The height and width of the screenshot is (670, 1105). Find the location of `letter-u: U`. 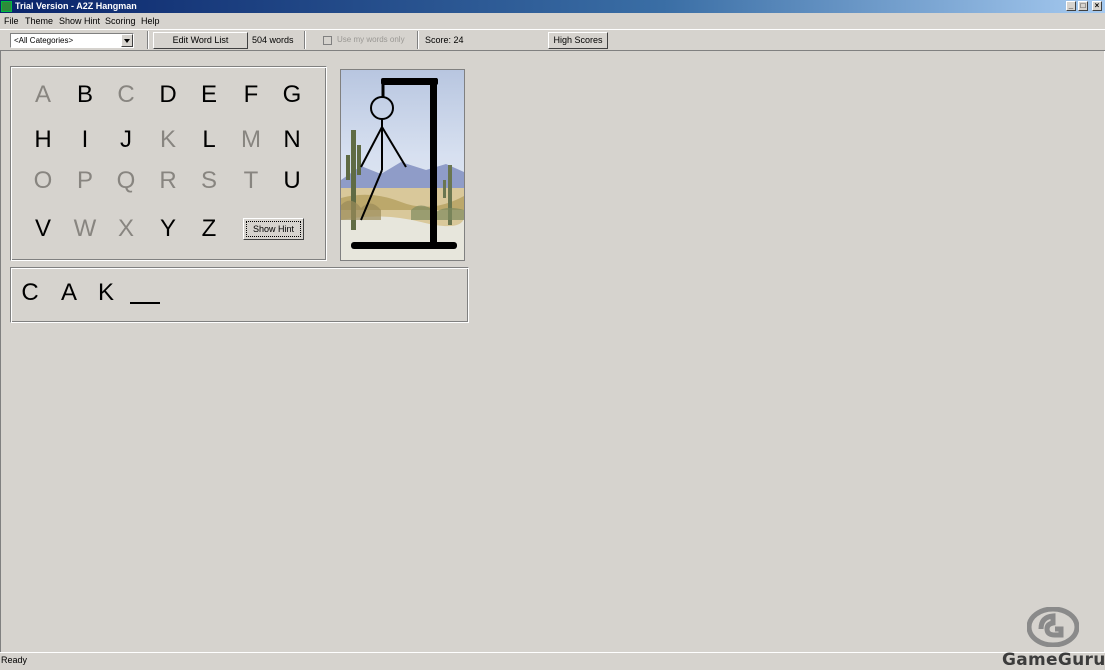

letter-u: U is located at coordinates (292, 181).